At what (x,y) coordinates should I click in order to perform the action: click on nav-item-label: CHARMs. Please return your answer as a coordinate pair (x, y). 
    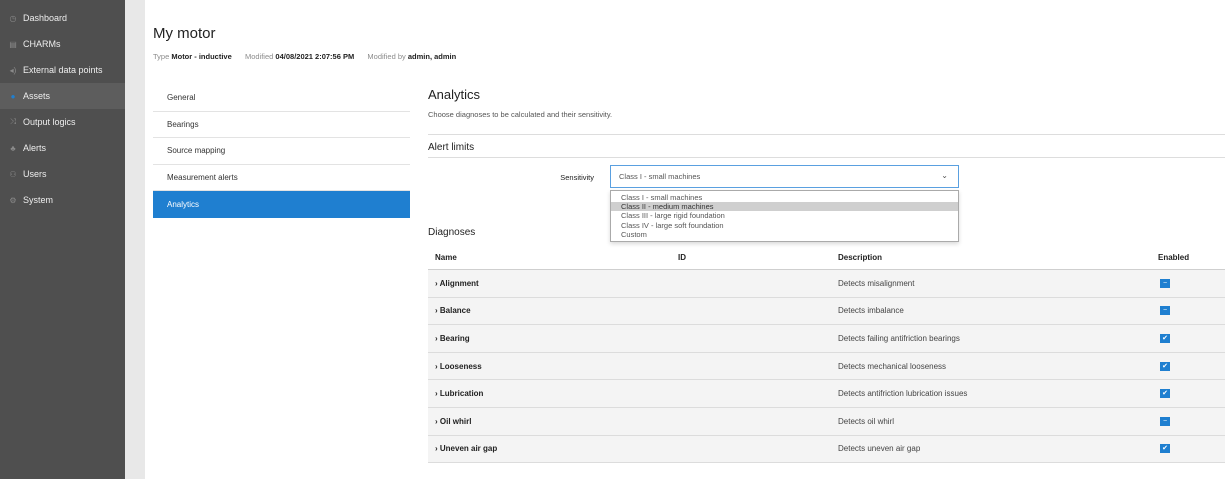
    Looking at the image, I should click on (42, 44).